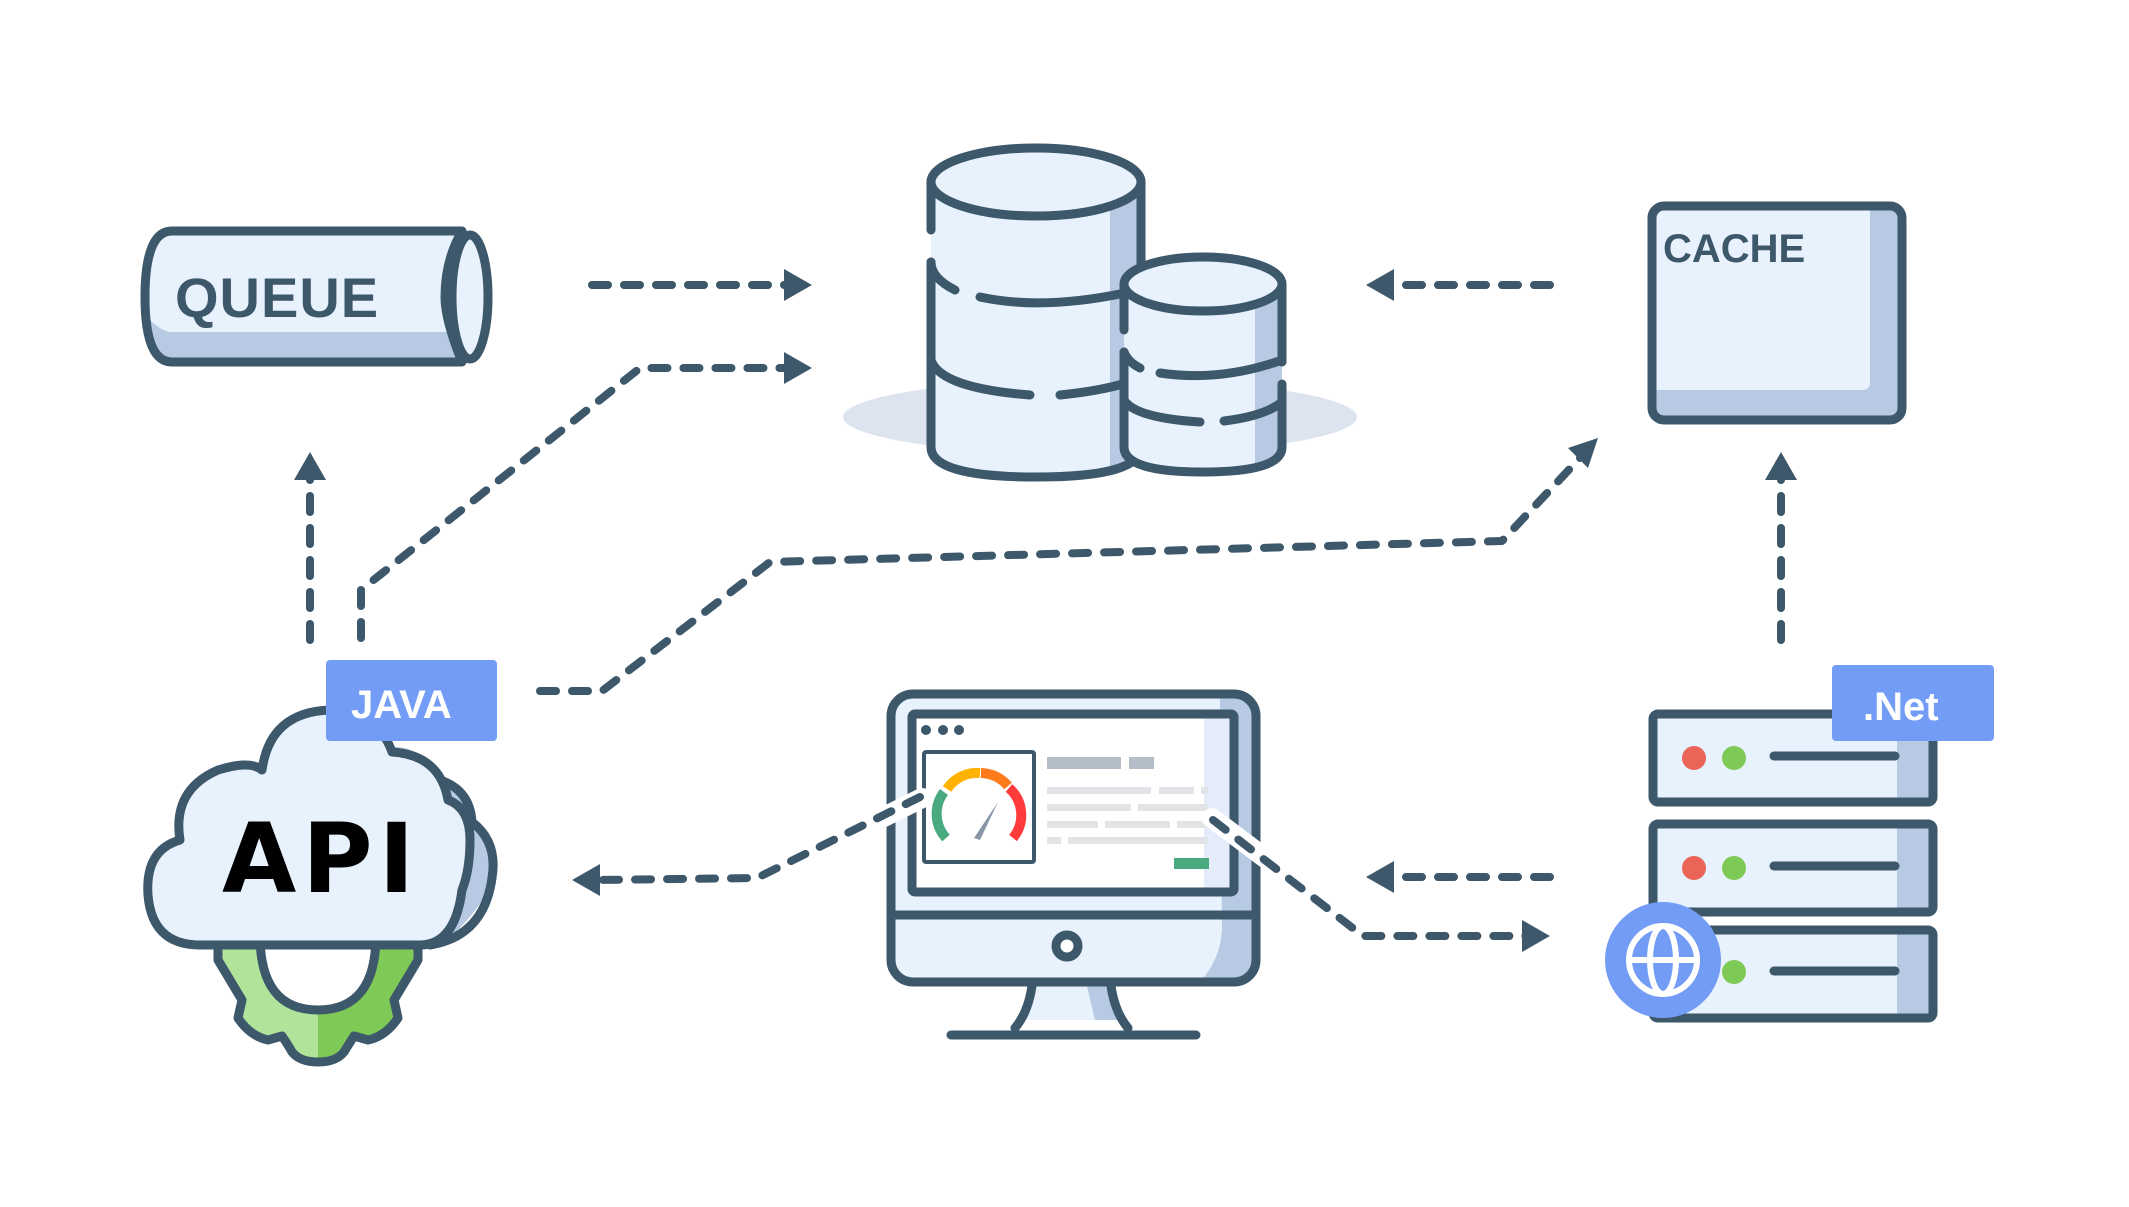 The image size is (2129, 1207). What do you see at coordinates (1036, 312) in the screenshot?
I see `database-cylinder-large` at bounding box center [1036, 312].